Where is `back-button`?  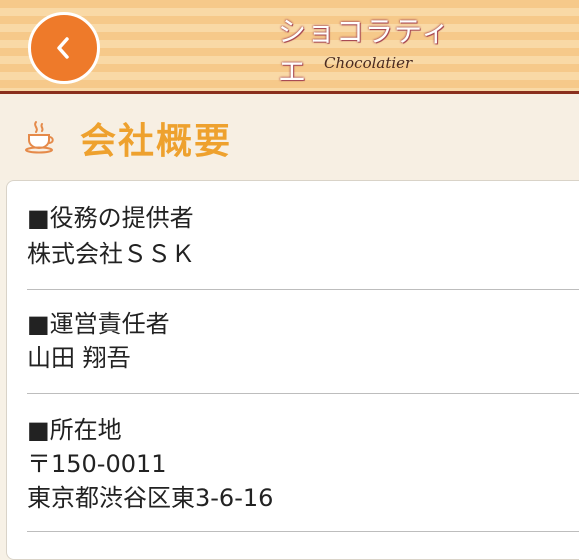 back-button is located at coordinates (64, 48).